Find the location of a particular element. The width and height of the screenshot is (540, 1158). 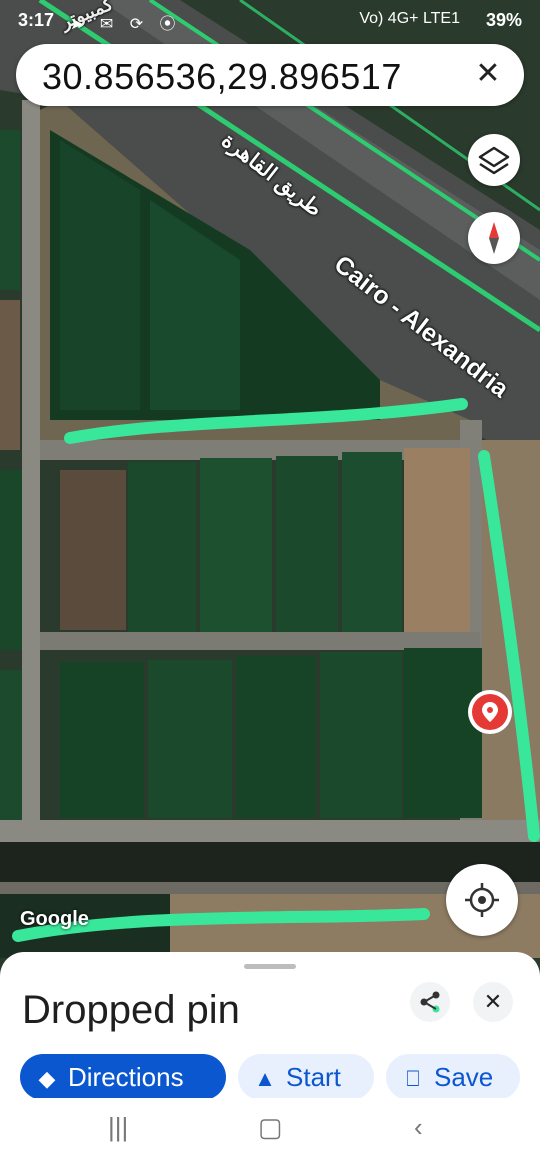

bookmark-icon: ⎕ is located at coordinates (413, 1078).